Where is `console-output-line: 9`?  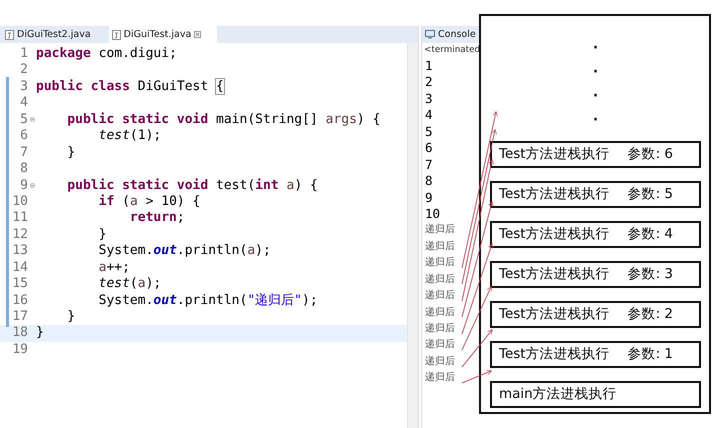 console-output-line: 9 is located at coordinates (429, 198).